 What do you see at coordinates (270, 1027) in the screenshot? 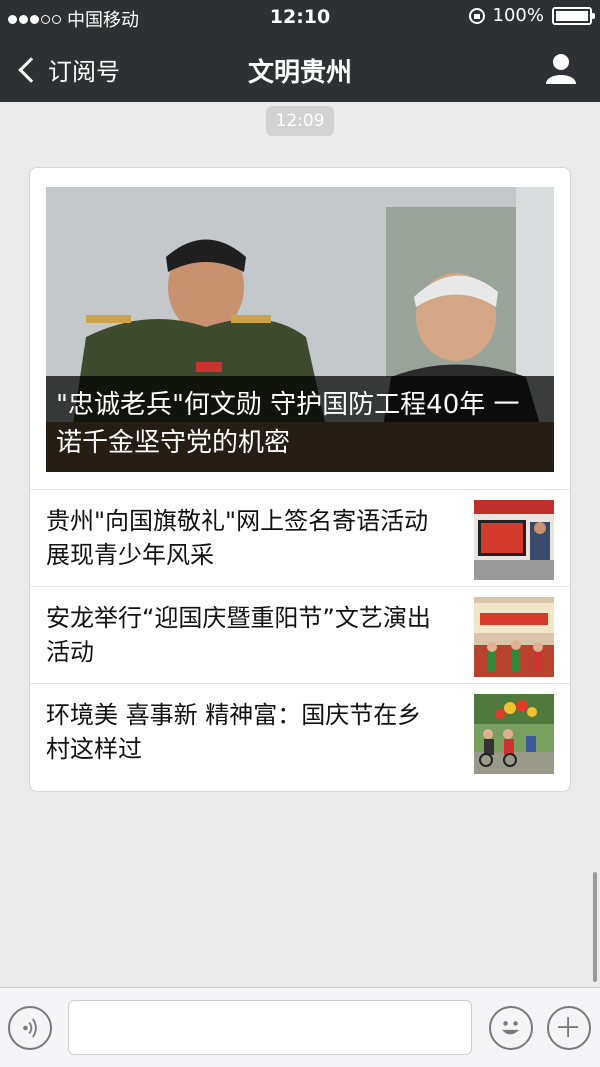
I see `message-input` at bounding box center [270, 1027].